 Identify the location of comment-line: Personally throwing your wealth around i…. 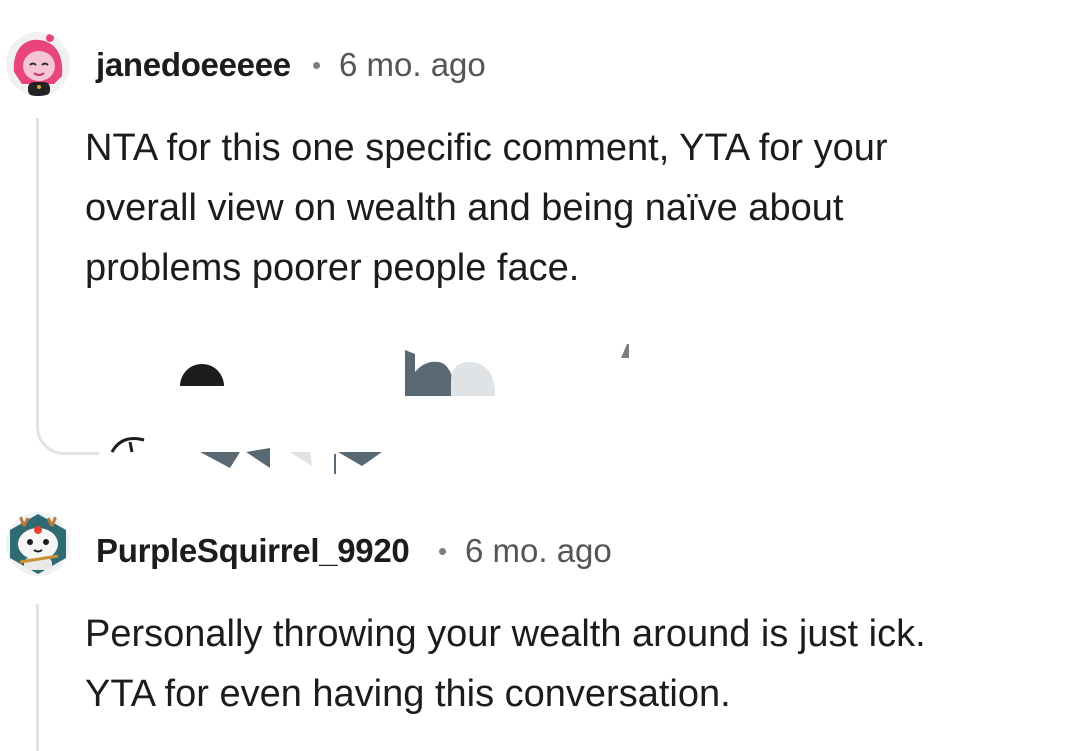
(505, 634).